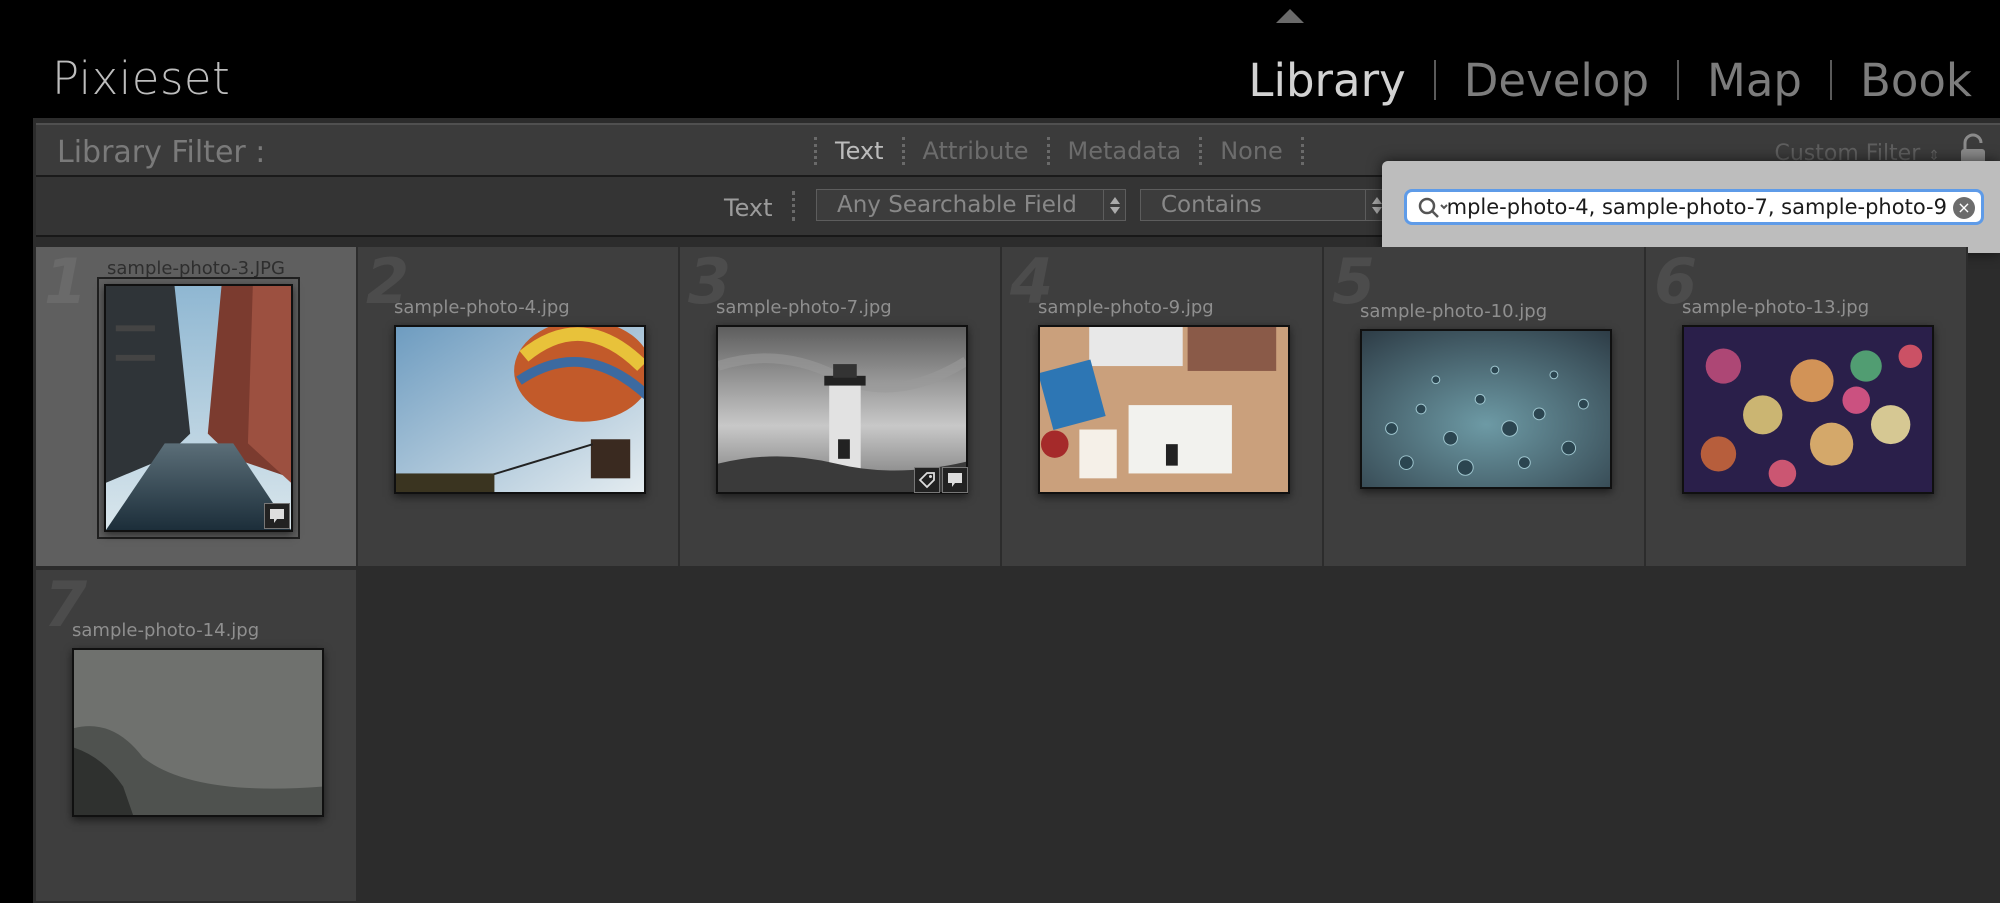 Image resolution: width=2000 pixels, height=903 pixels. I want to click on separator, so click(793, 206).